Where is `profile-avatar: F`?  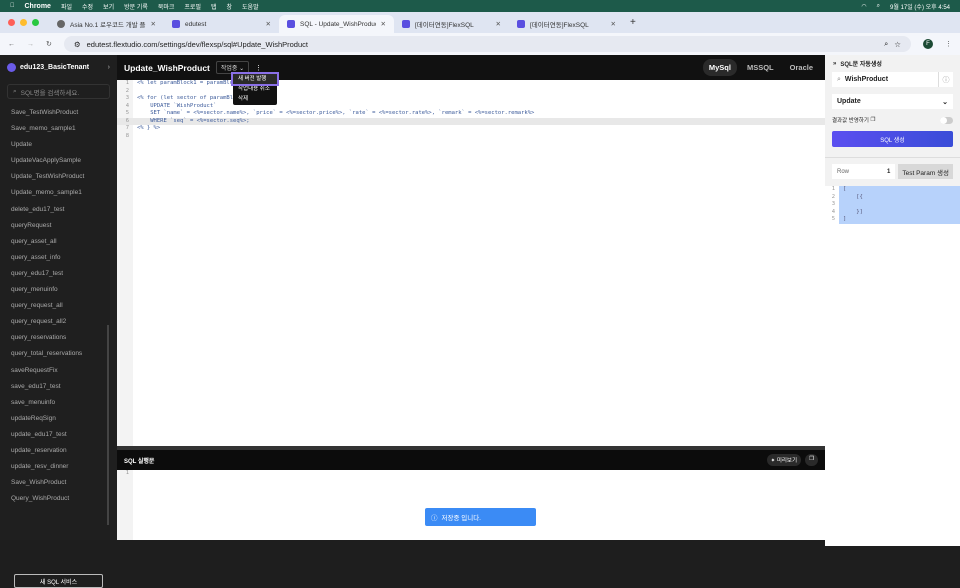 profile-avatar: F is located at coordinates (928, 44).